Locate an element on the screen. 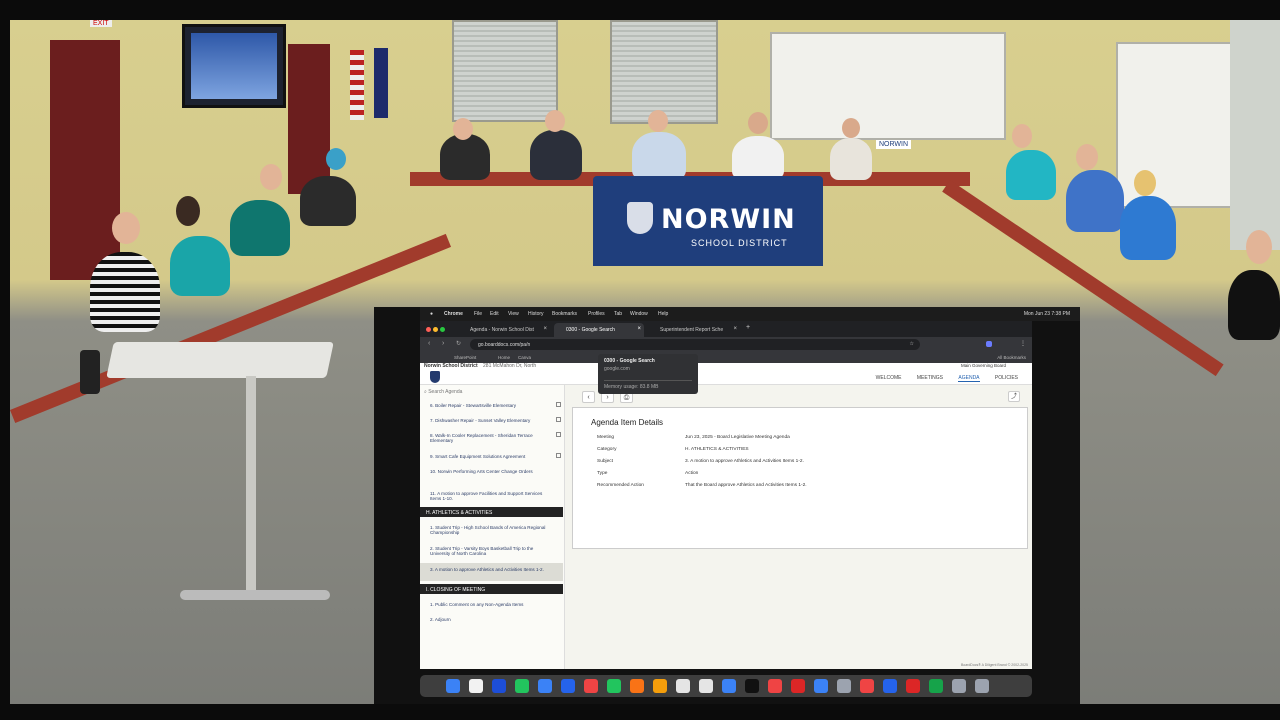 The image size is (1280, 720). zoom-window-icon is located at coordinates (442, 329).